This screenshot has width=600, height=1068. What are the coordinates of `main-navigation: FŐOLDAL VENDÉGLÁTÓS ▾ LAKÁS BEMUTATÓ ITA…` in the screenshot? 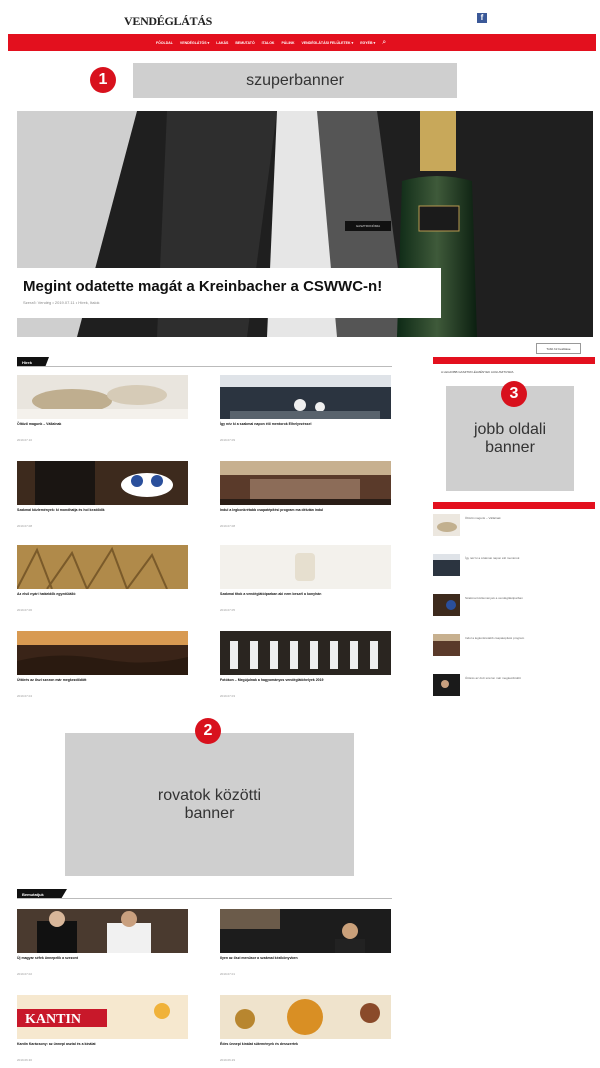 It's located at (302, 42).